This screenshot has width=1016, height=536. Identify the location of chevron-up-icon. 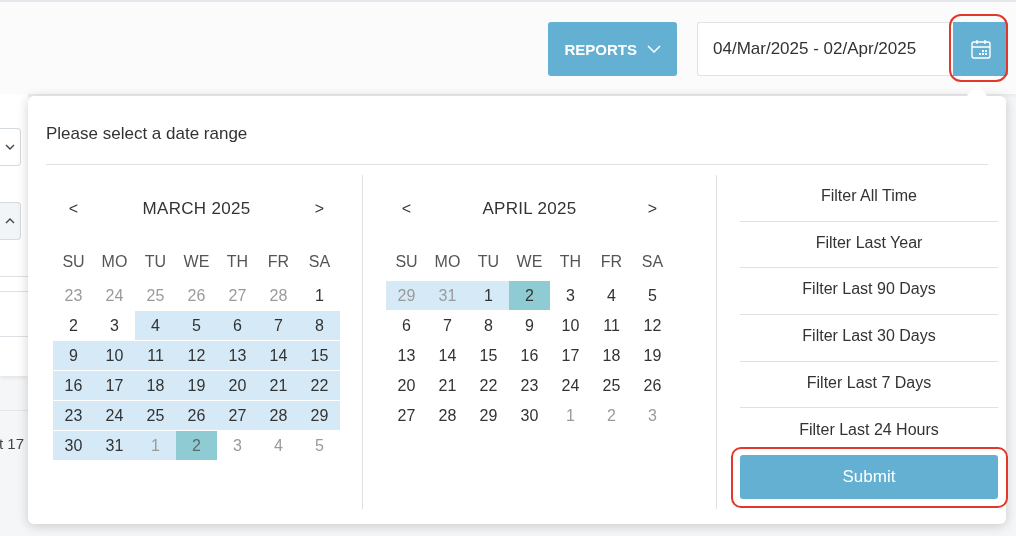
(10, 221).